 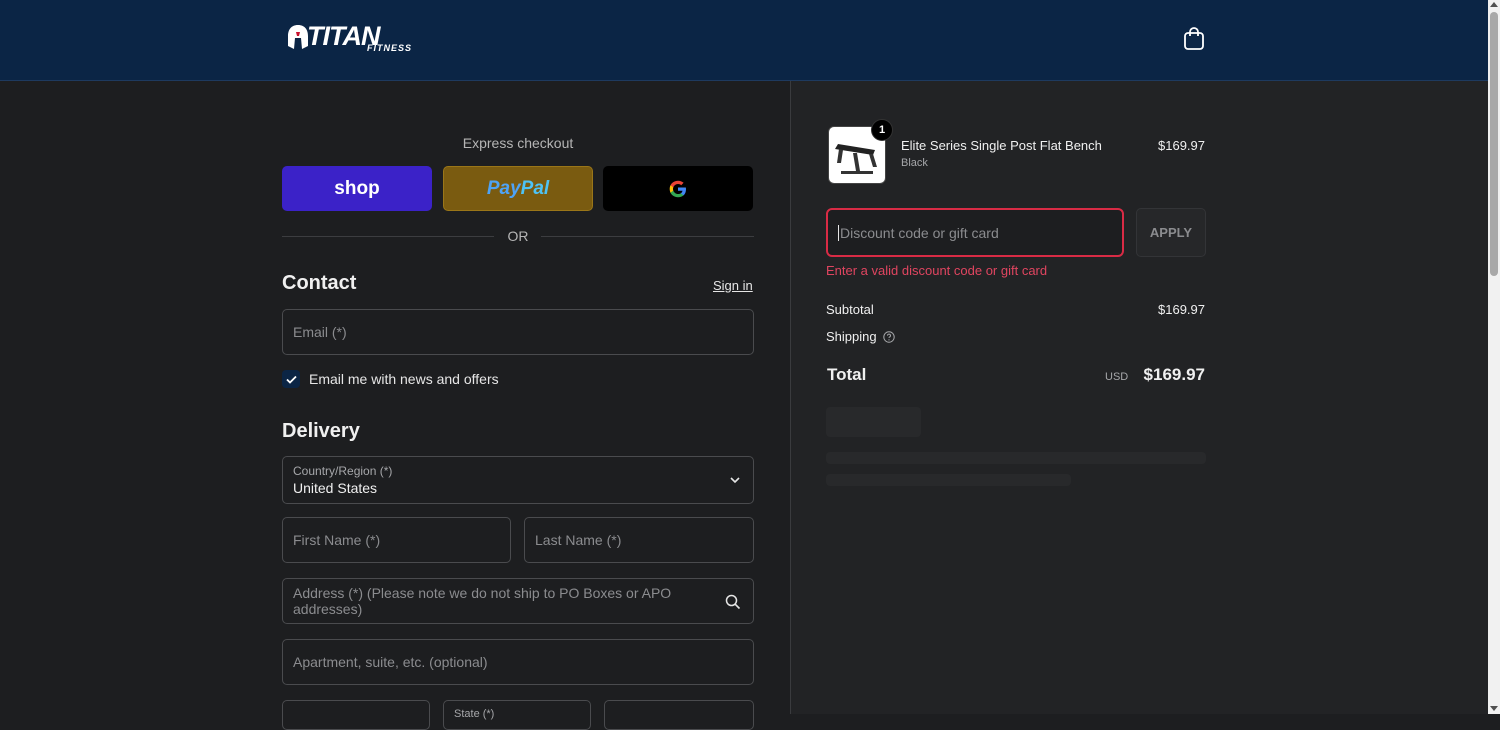 What do you see at coordinates (1494, 144) in the screenshot?
I see `scrollbar-thumb` at bounding box center [1494, 144].